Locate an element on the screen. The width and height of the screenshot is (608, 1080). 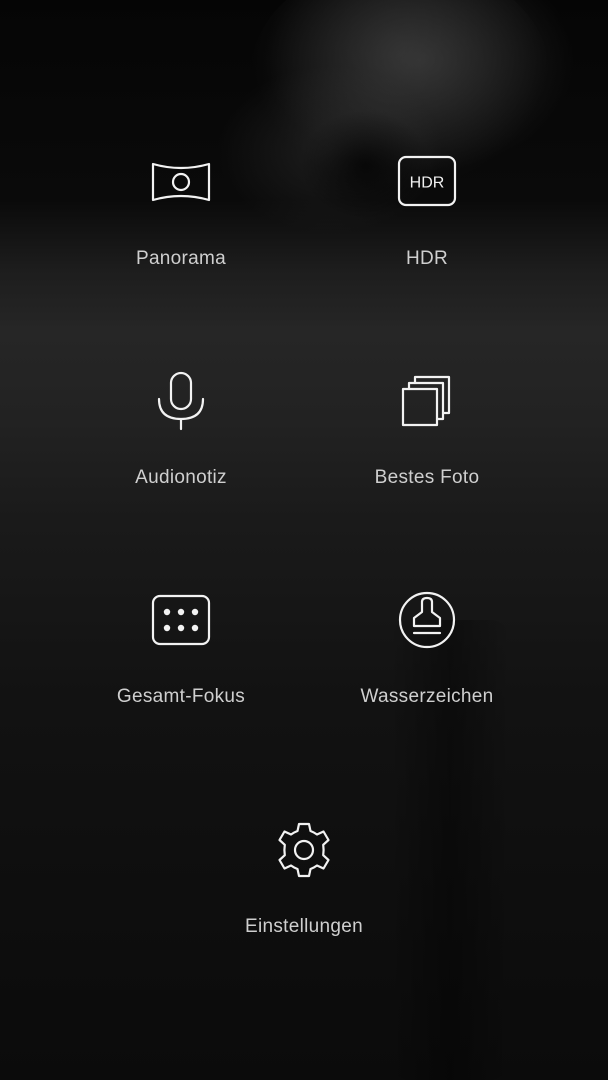
mode-hdr: HDR HDR is located at coordinates (427, 225).